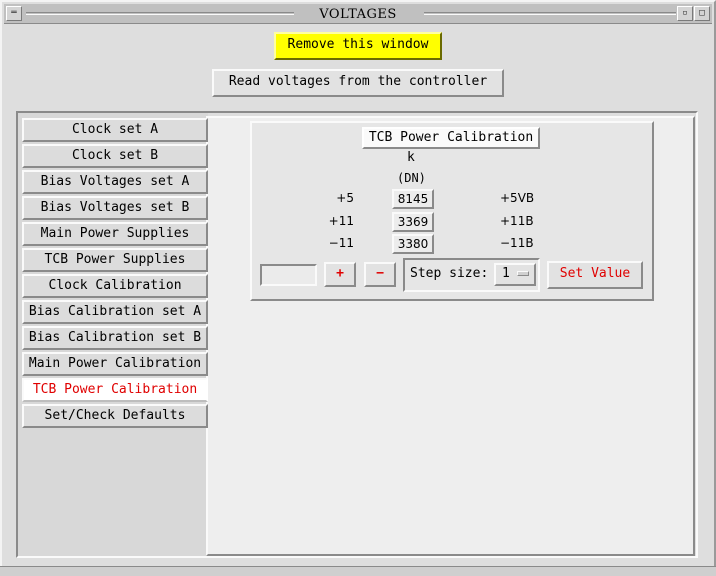 Image resolution: width=716 pixels, height=576 pixels. I want to click on tab-bias-voltages-set-a: Bias Voltages set A, so click(115, 182).